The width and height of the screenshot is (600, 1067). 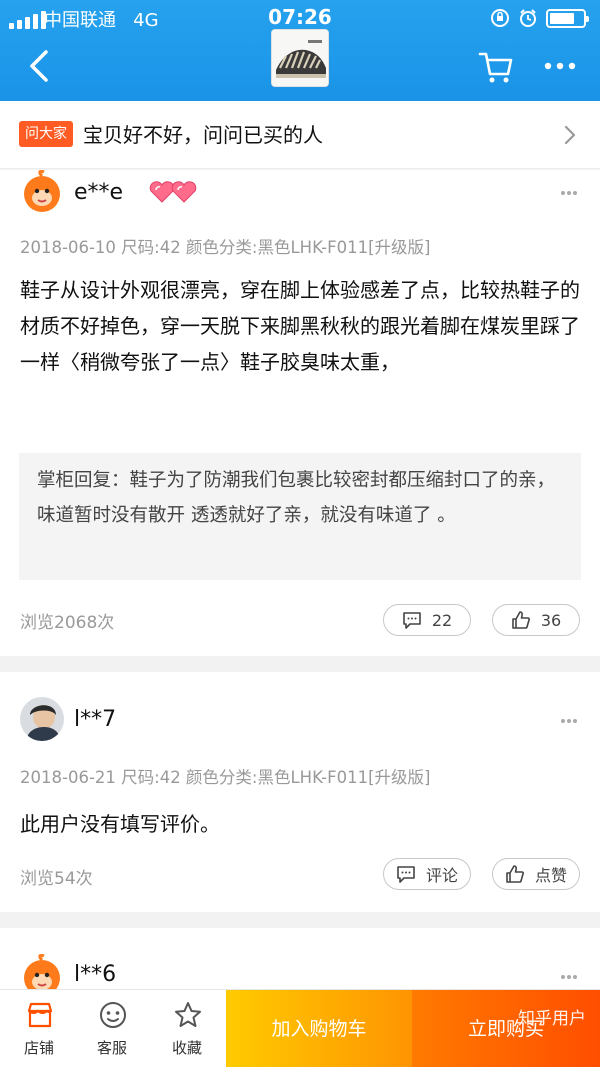 I want to click on chevron-right-icon, so click(x=570, y=135).